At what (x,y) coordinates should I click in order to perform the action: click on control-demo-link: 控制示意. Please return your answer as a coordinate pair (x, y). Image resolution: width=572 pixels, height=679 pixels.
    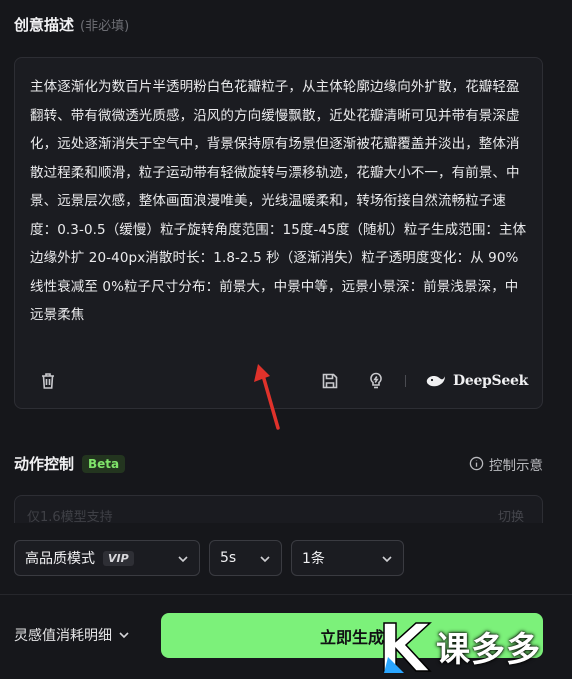
    Looking at the image, I should click on (506, 464).